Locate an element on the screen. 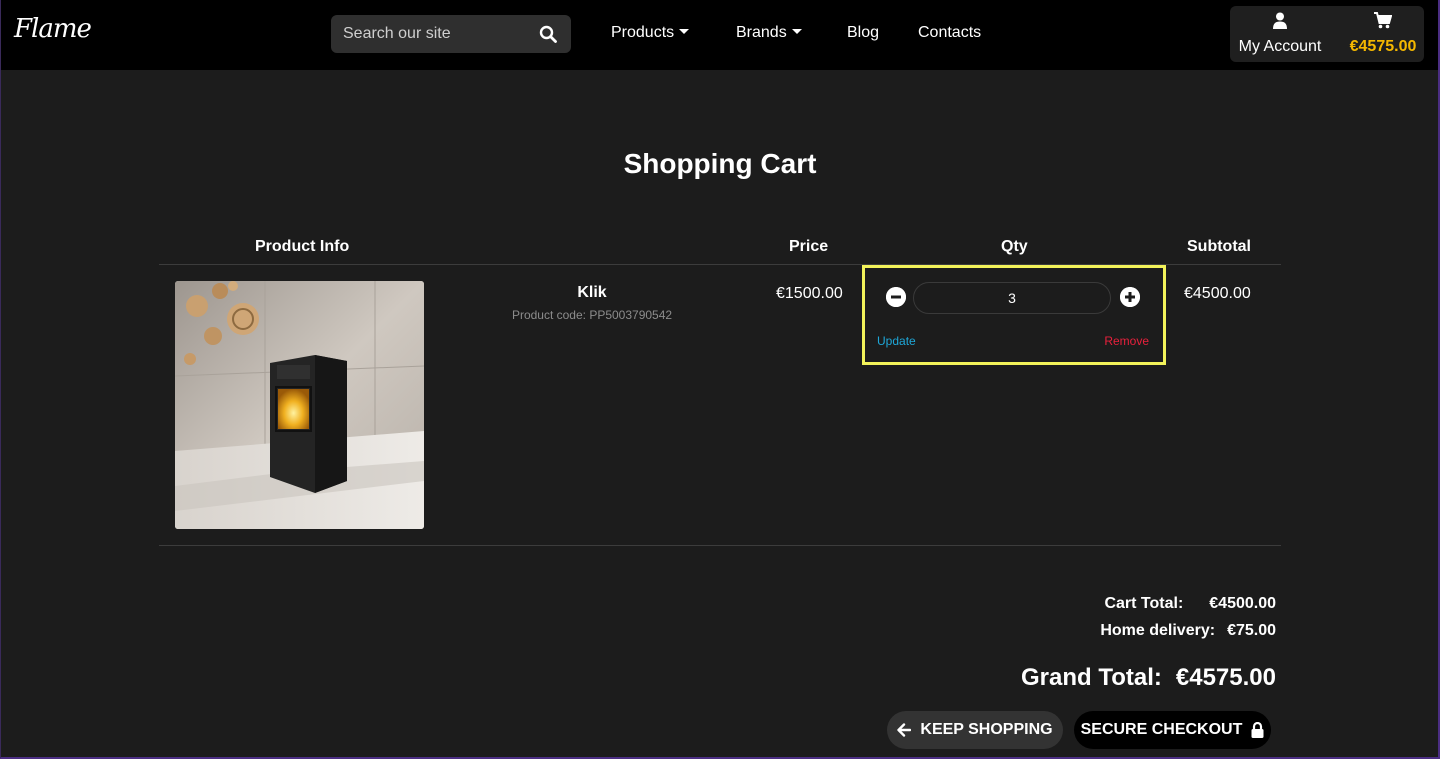  minus-circle-icon is located at coordinates (896, 297).